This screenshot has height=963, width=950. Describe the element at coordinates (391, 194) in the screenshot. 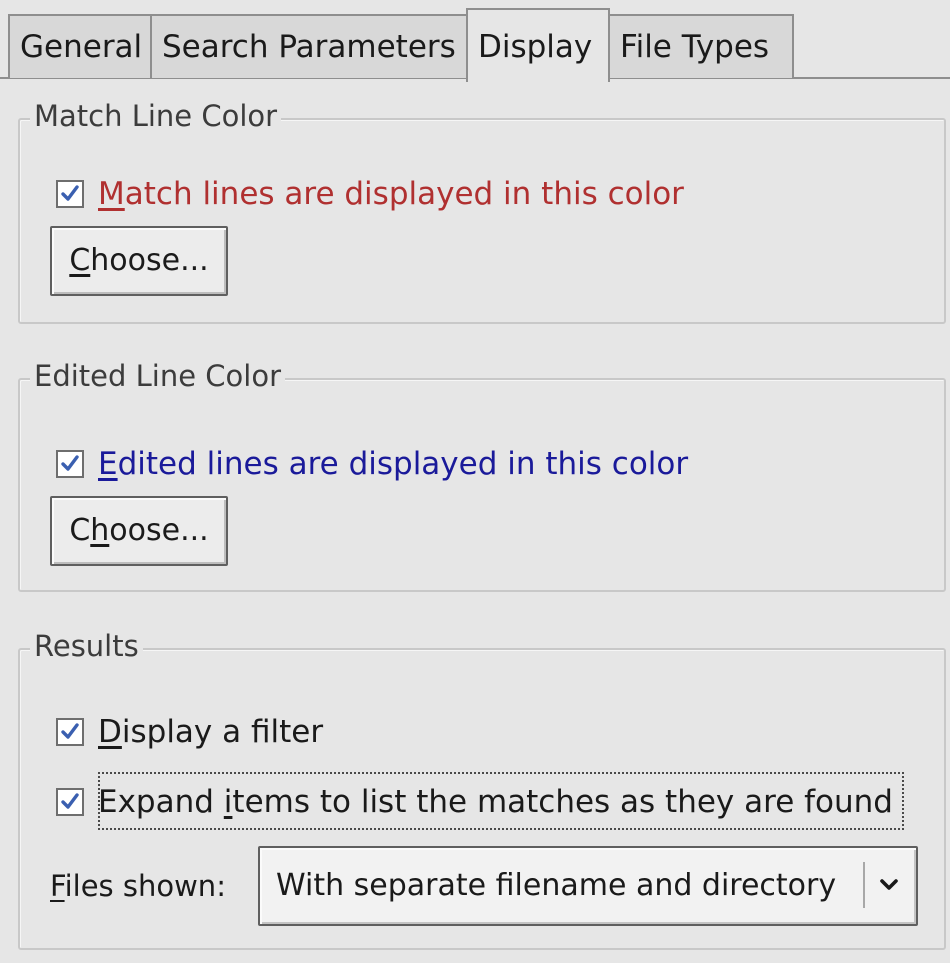

I see `match-lines-label: Match lines are displayed in this color` at that location.